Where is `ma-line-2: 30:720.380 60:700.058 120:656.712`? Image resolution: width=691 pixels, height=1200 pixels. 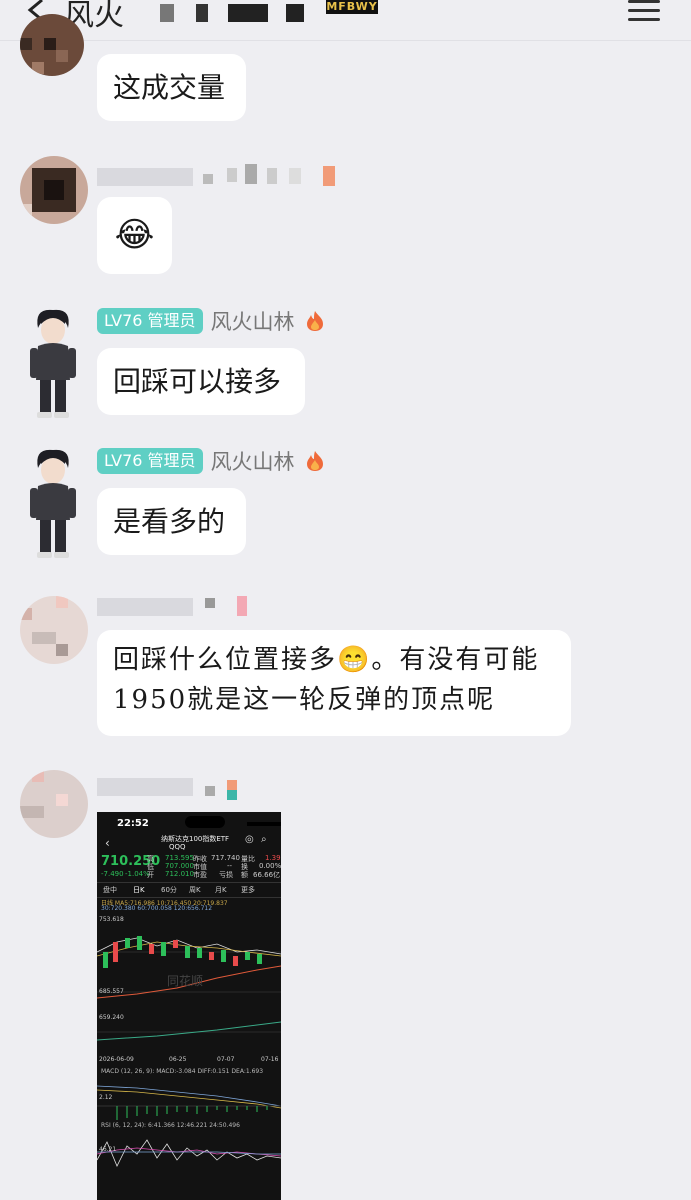
ma-line-2: 30:720.380 60:700.058 120:656.712 is located at coordinates (157, 908).